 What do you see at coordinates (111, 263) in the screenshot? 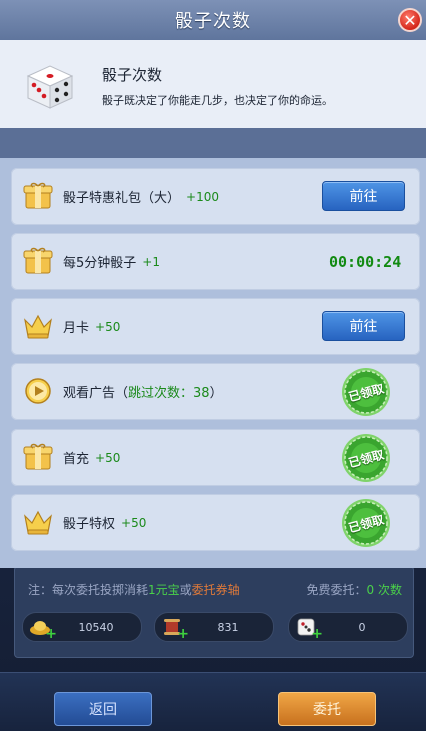
I see `list-item-label: 每5分钟骰子 +1` at bounding box center [111, 263].